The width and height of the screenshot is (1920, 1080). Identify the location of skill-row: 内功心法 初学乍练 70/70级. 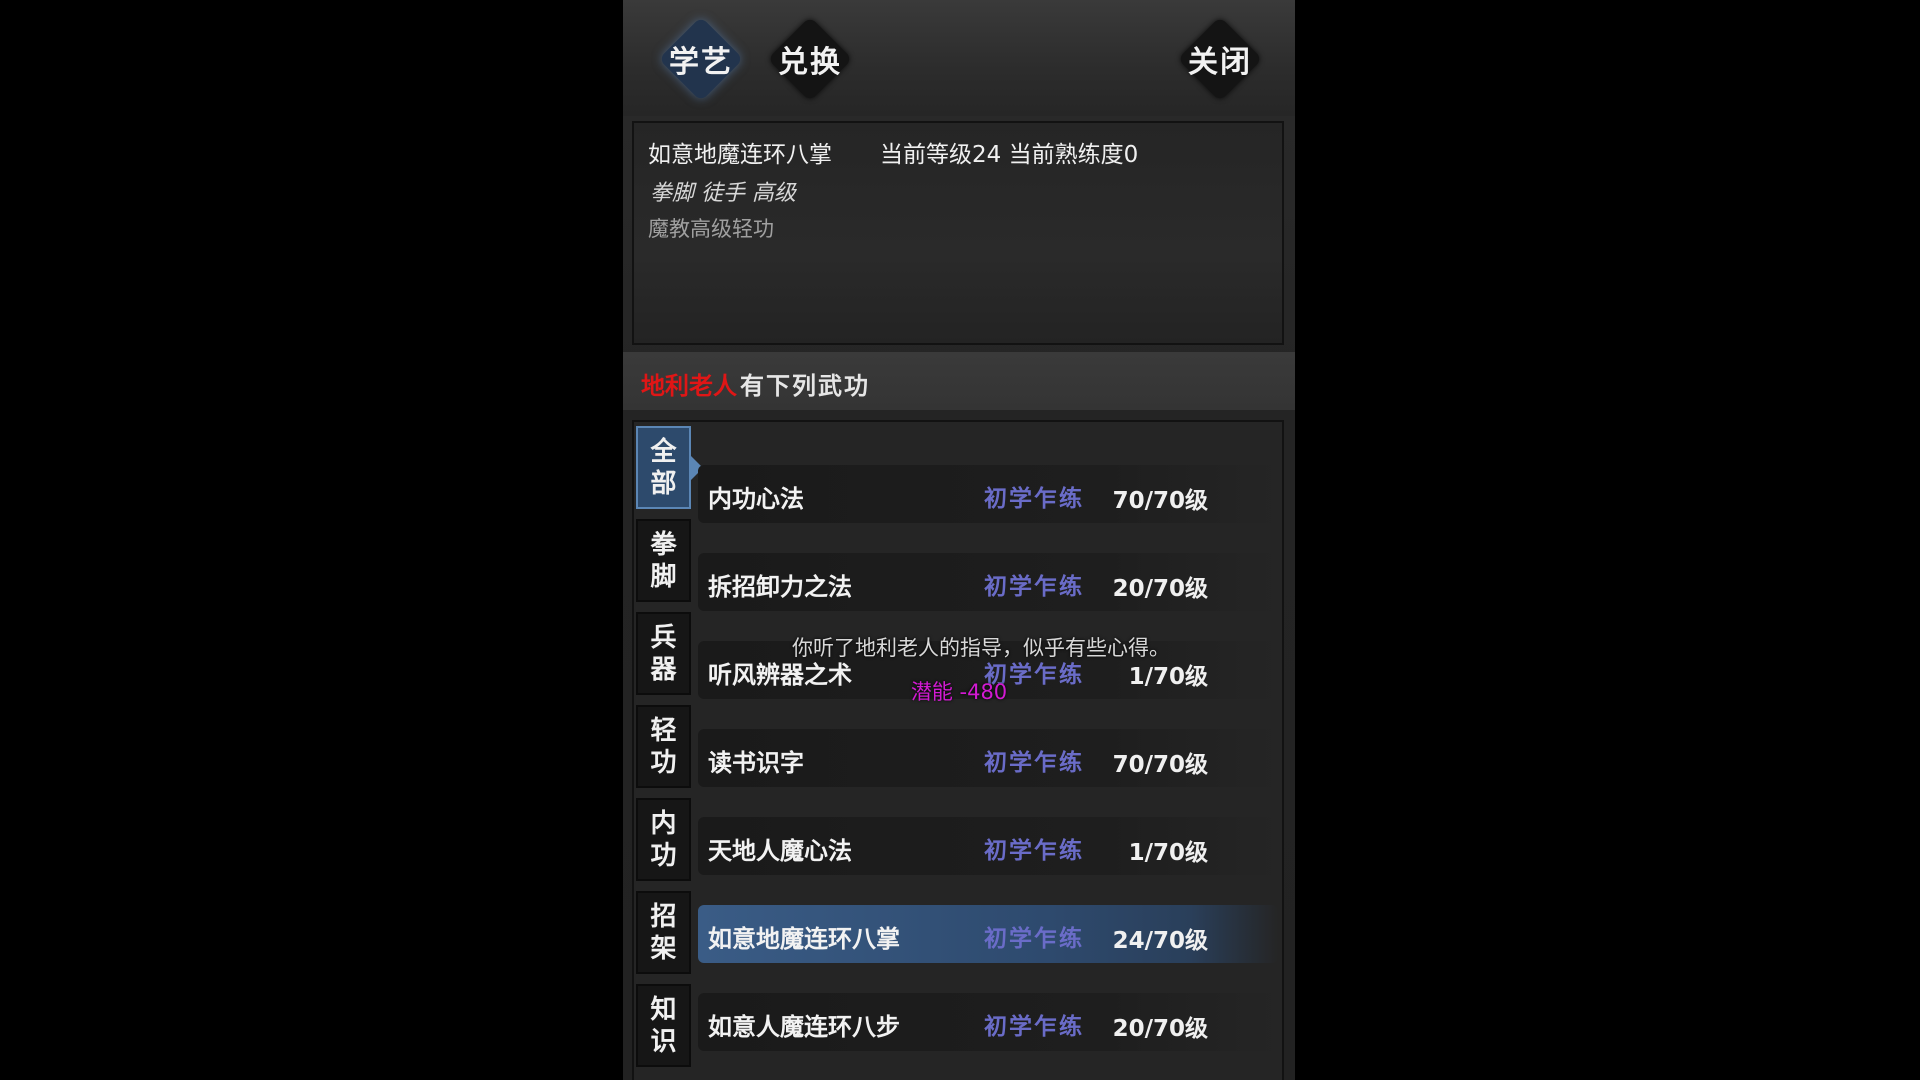
(988, 494).